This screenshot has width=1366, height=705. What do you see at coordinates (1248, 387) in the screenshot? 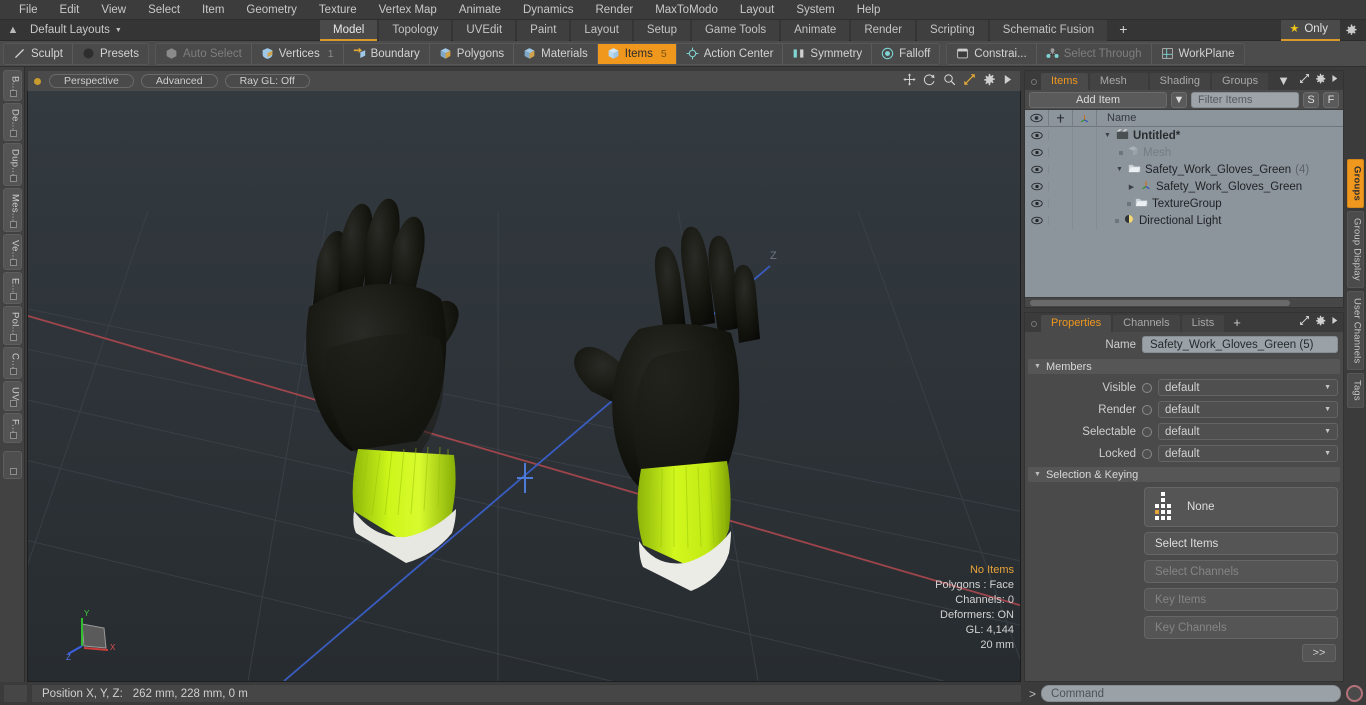
I see `visible-dropdown: default ▼` at bounding box center [1248, 387].